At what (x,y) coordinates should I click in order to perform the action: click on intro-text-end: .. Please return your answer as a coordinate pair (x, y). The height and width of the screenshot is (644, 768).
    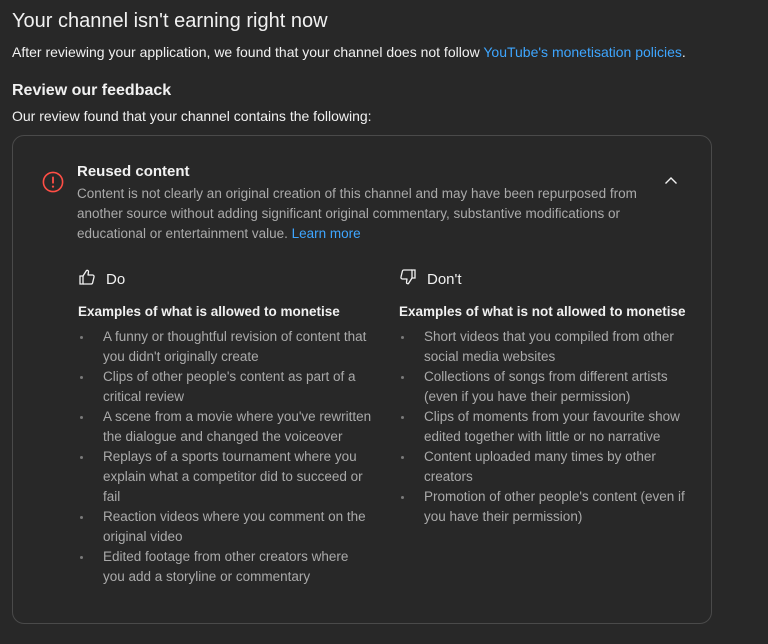
    Looking at the image, I should click on (683, 52).